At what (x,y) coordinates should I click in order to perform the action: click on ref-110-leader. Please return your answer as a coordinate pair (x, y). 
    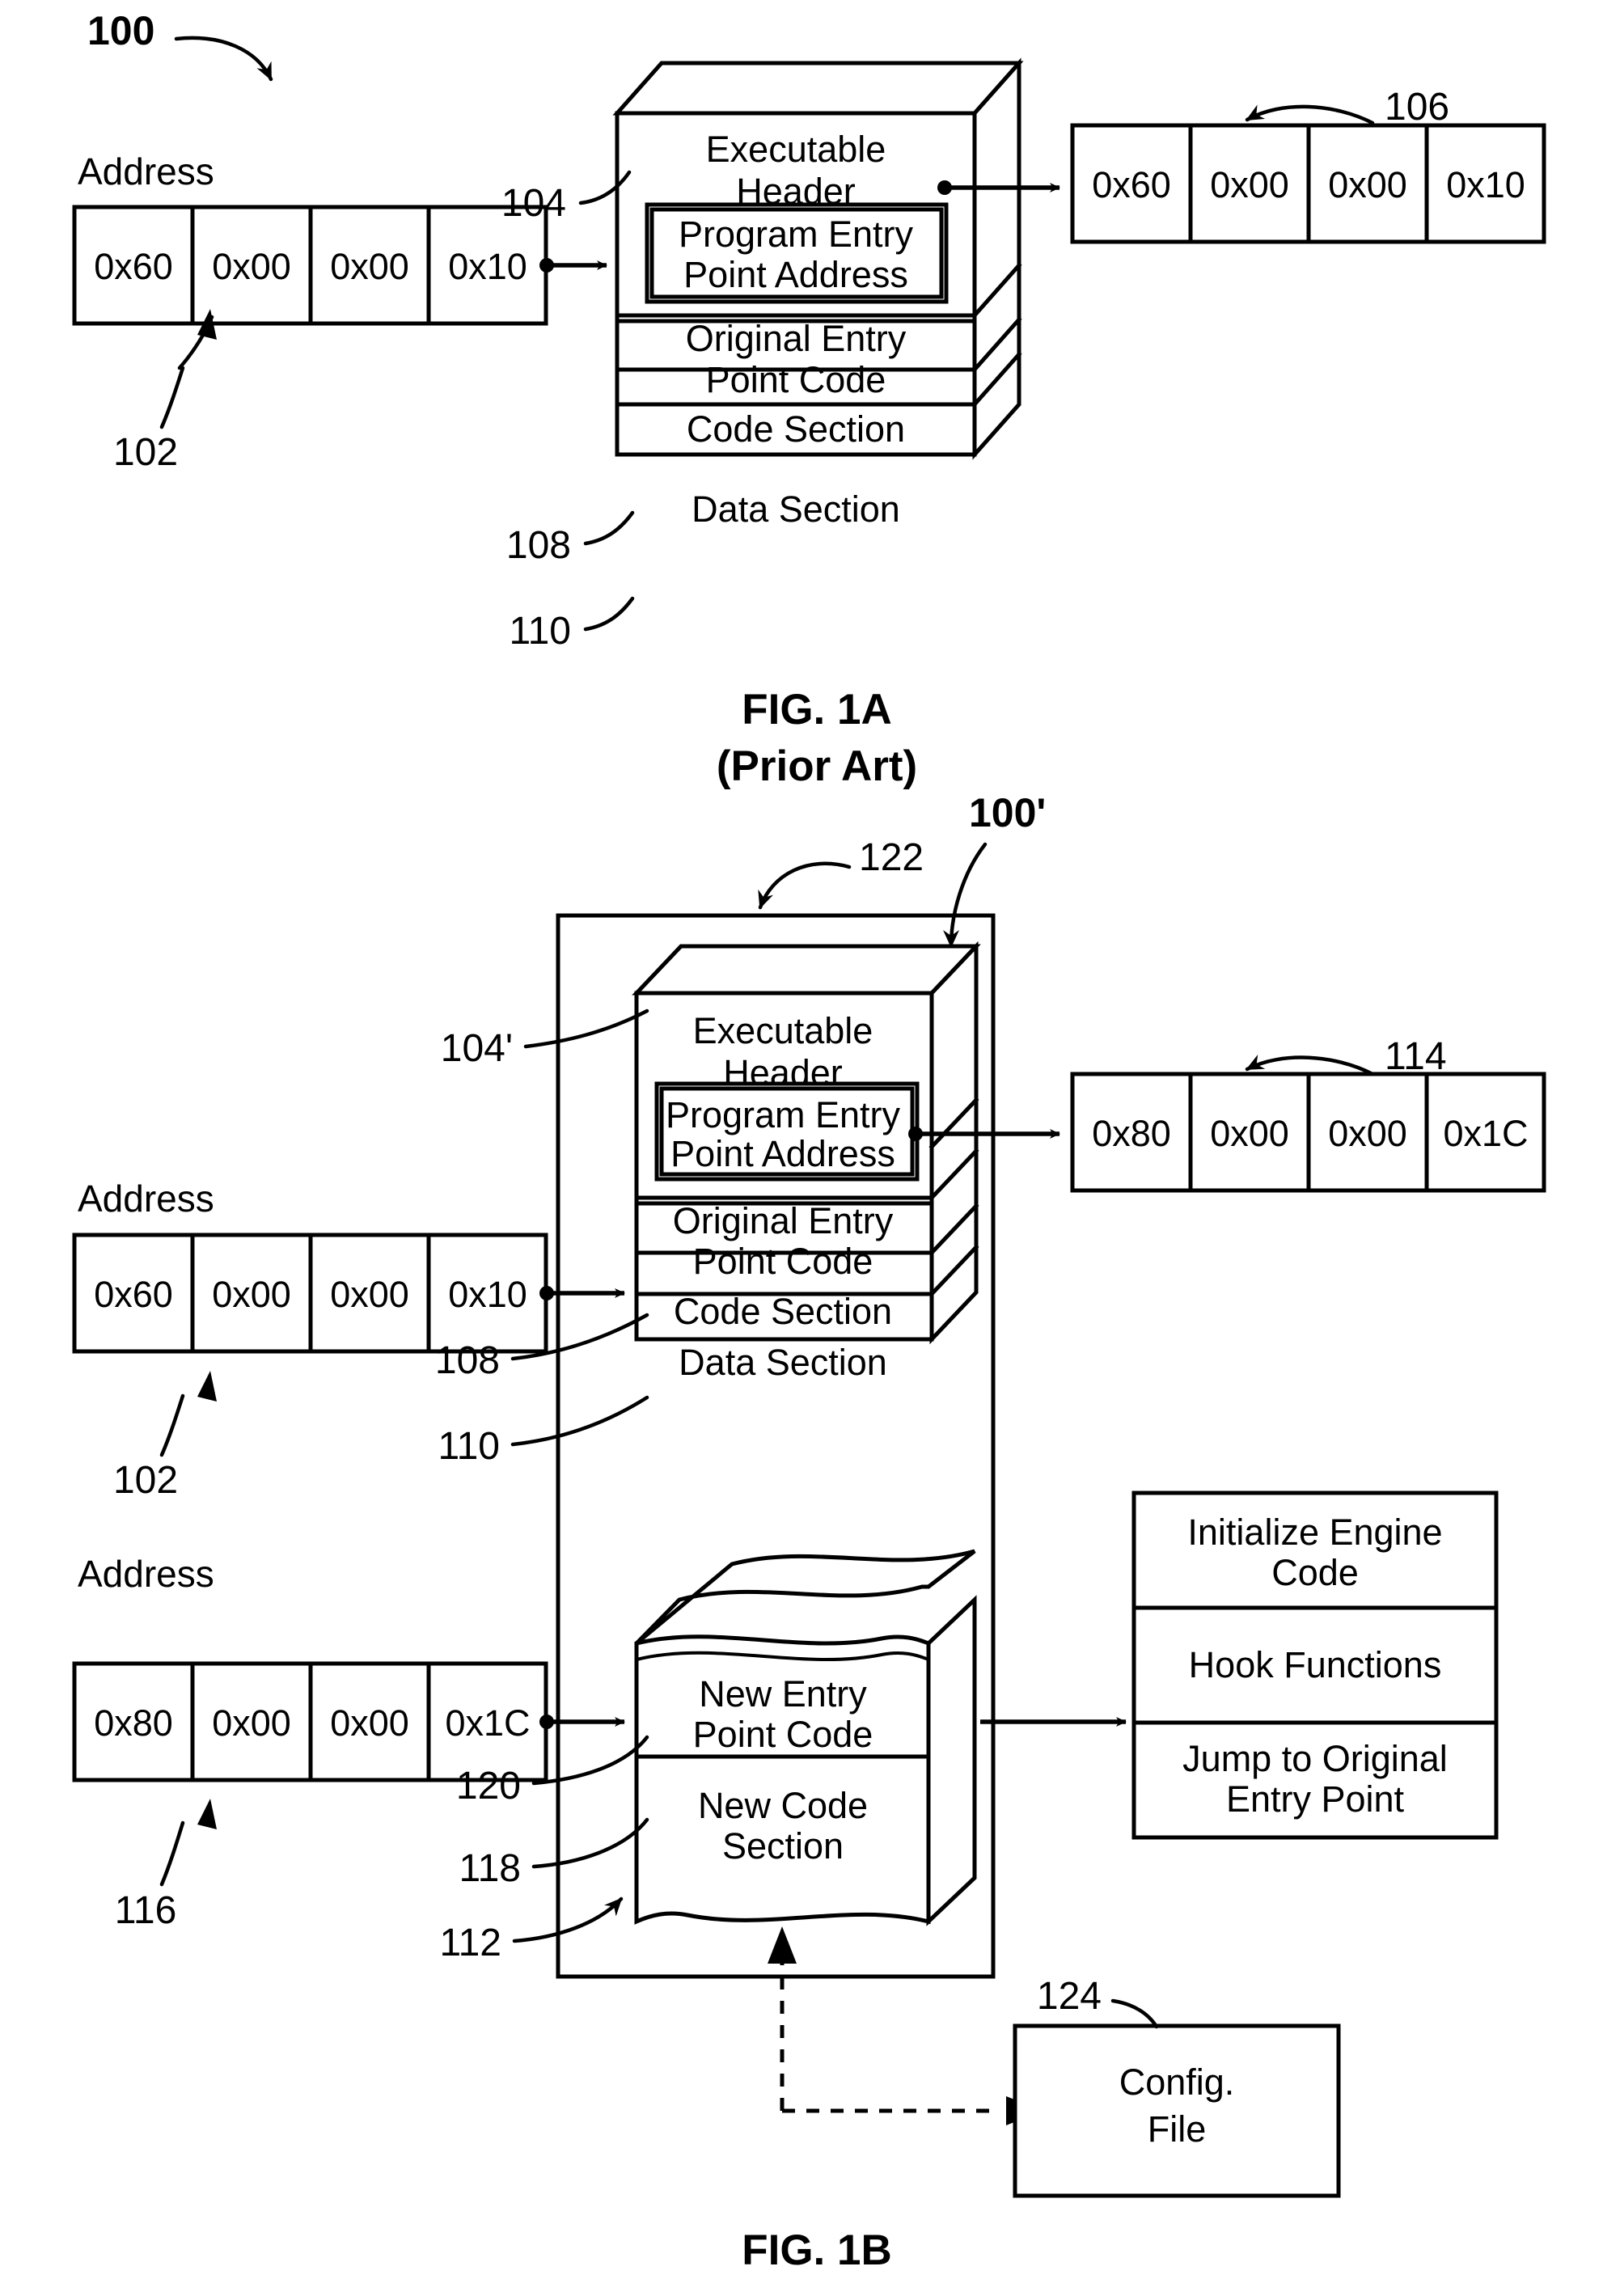
    Looking at the image, I should click on (609, 614).